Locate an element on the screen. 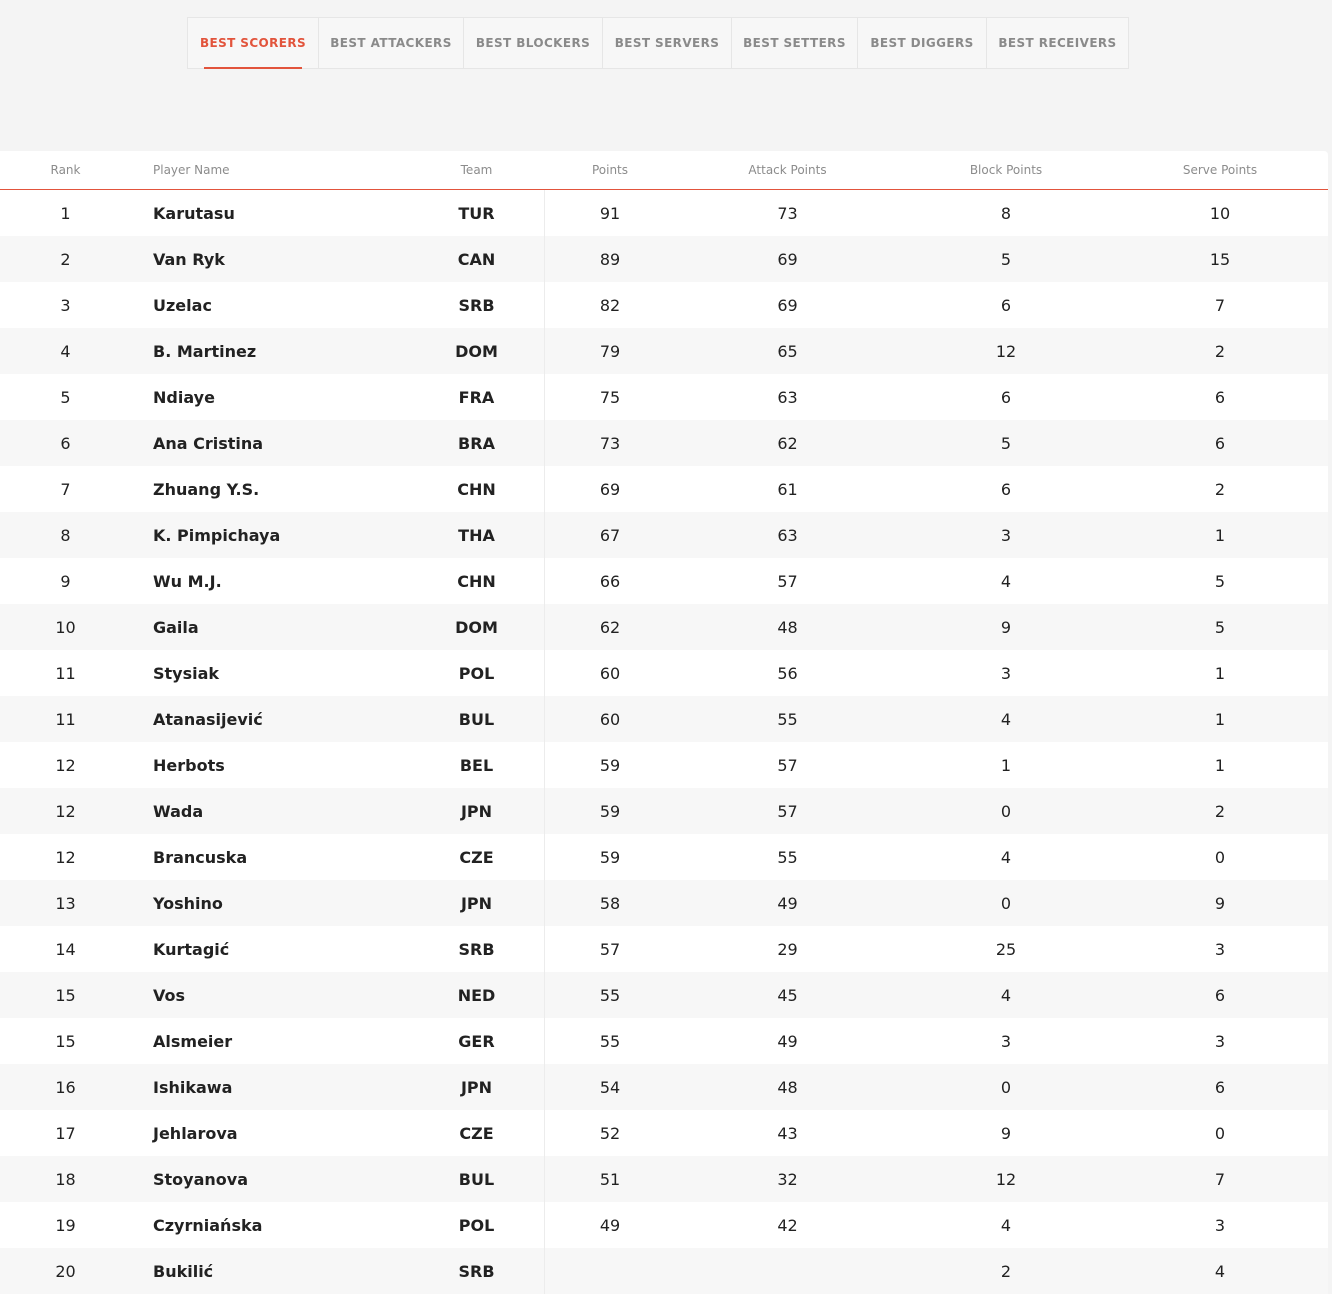  rank-cell: 2 is located at coordinates (65, 259).